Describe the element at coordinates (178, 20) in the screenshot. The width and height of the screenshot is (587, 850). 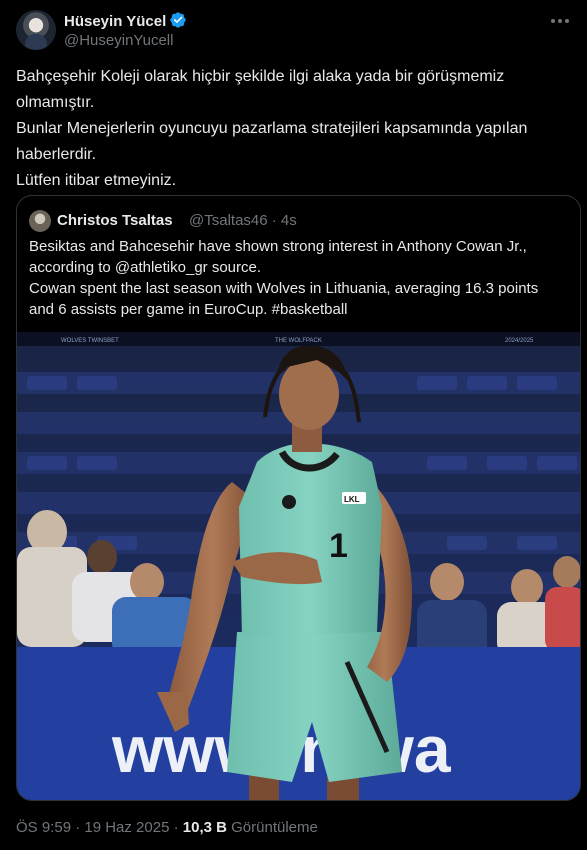
I see `verified-badge-icon` at that location.